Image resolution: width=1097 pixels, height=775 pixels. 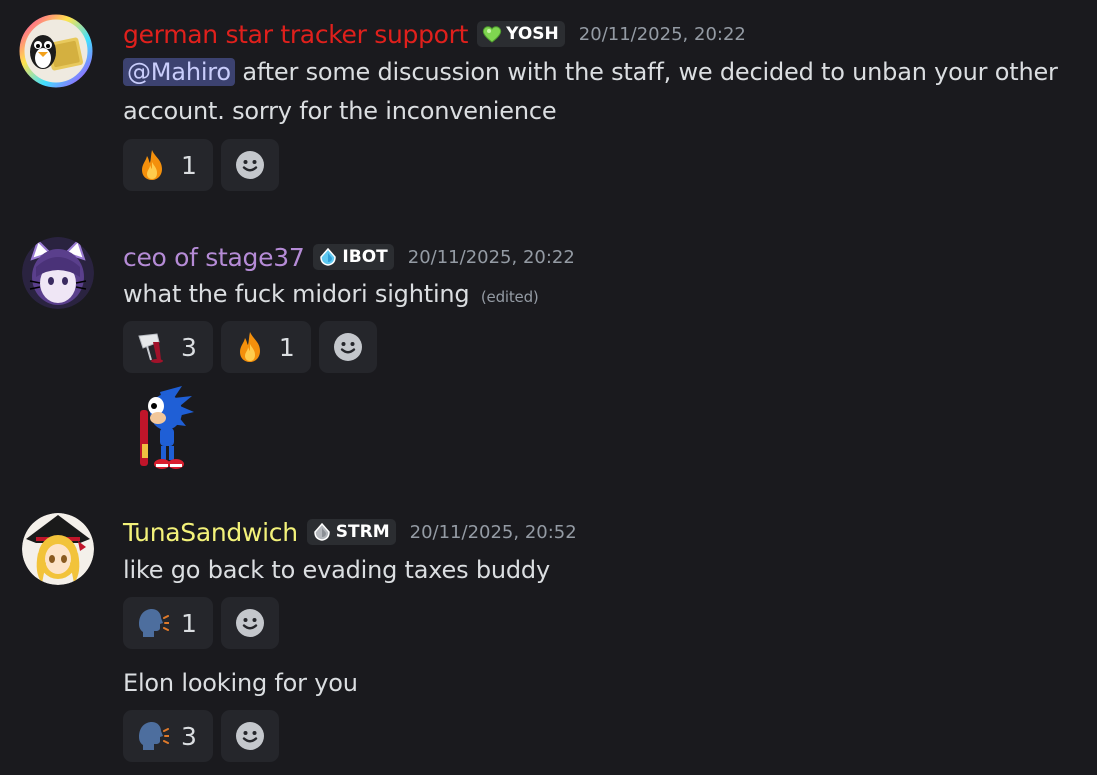 I want to click on reactions-bar: 3, so click(x=201, y=736).